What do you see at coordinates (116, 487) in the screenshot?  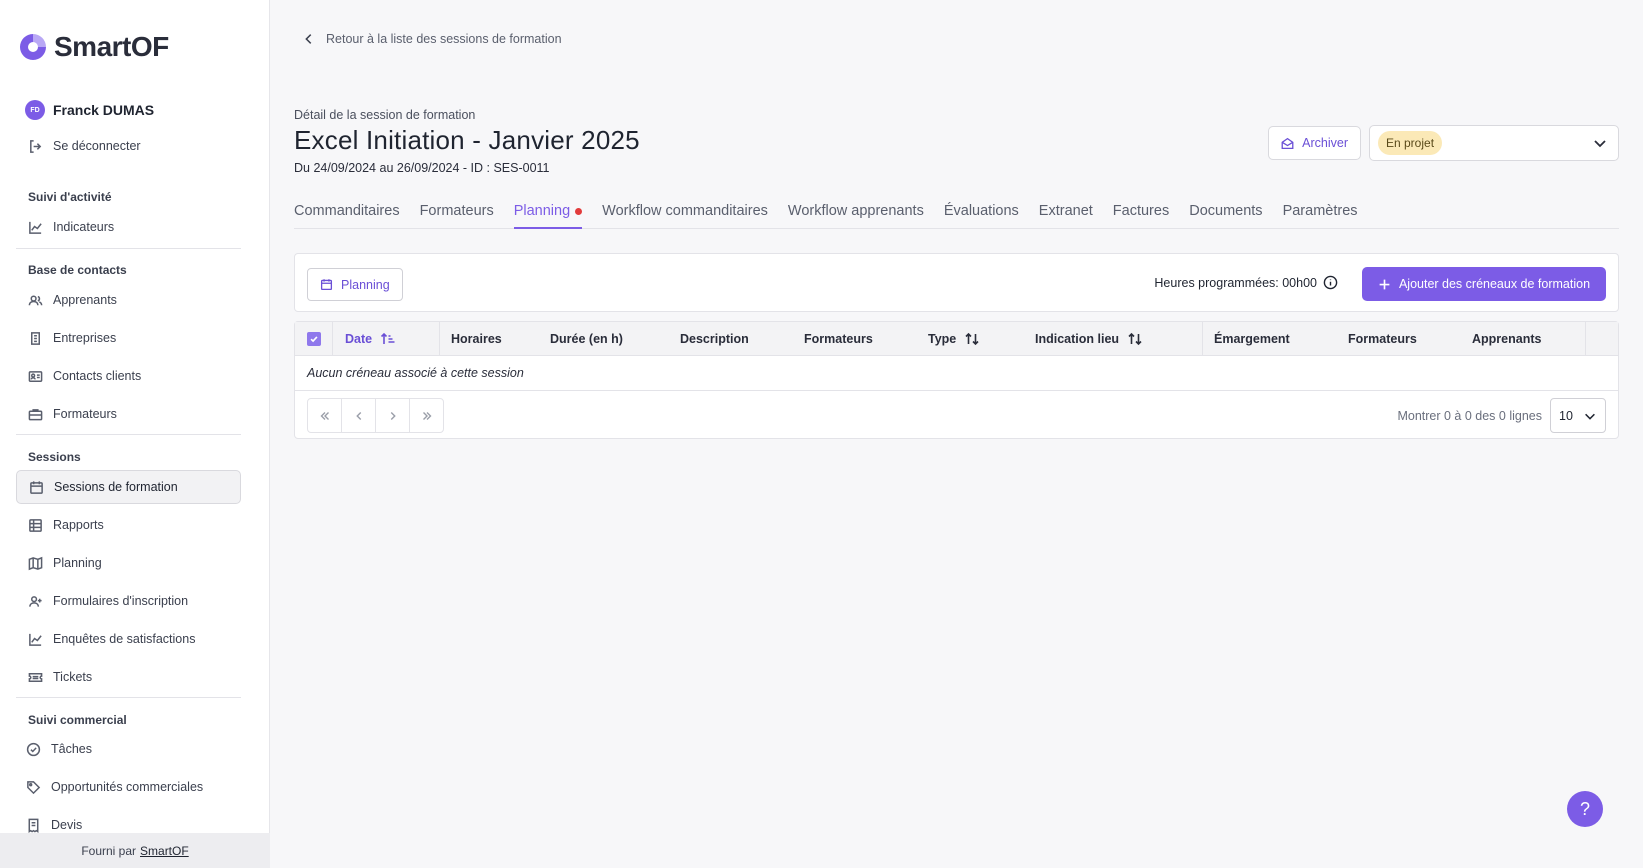 I see `sidebar-item-label: Sessions de formation` at bounding box center [116, 487].